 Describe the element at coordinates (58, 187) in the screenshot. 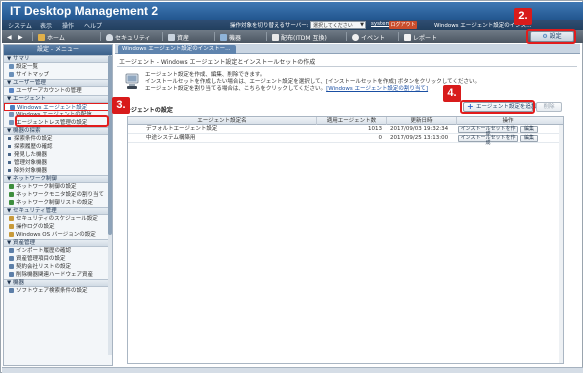

I see `sidebar-item-network-control: ネットワーク制御の設定` at that location.